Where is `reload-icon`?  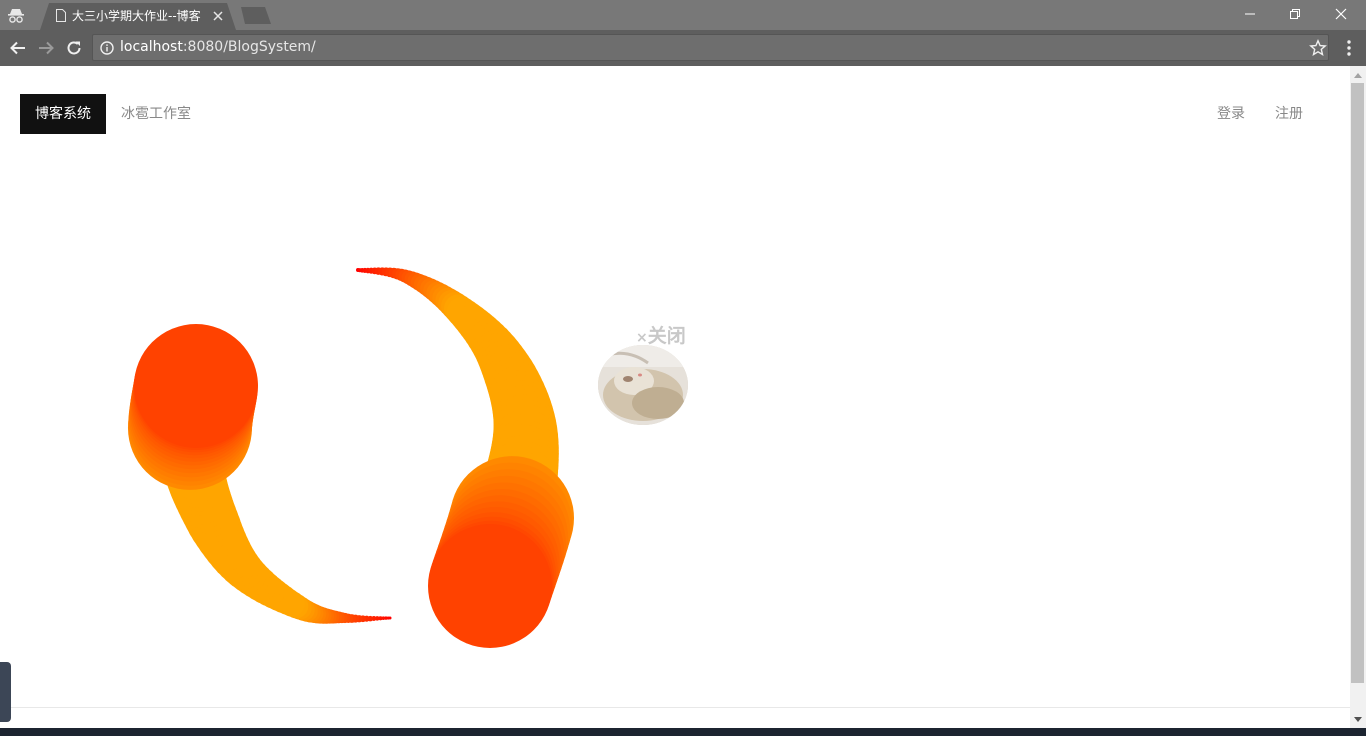
reload-icon is located at coordinates (74, 48).